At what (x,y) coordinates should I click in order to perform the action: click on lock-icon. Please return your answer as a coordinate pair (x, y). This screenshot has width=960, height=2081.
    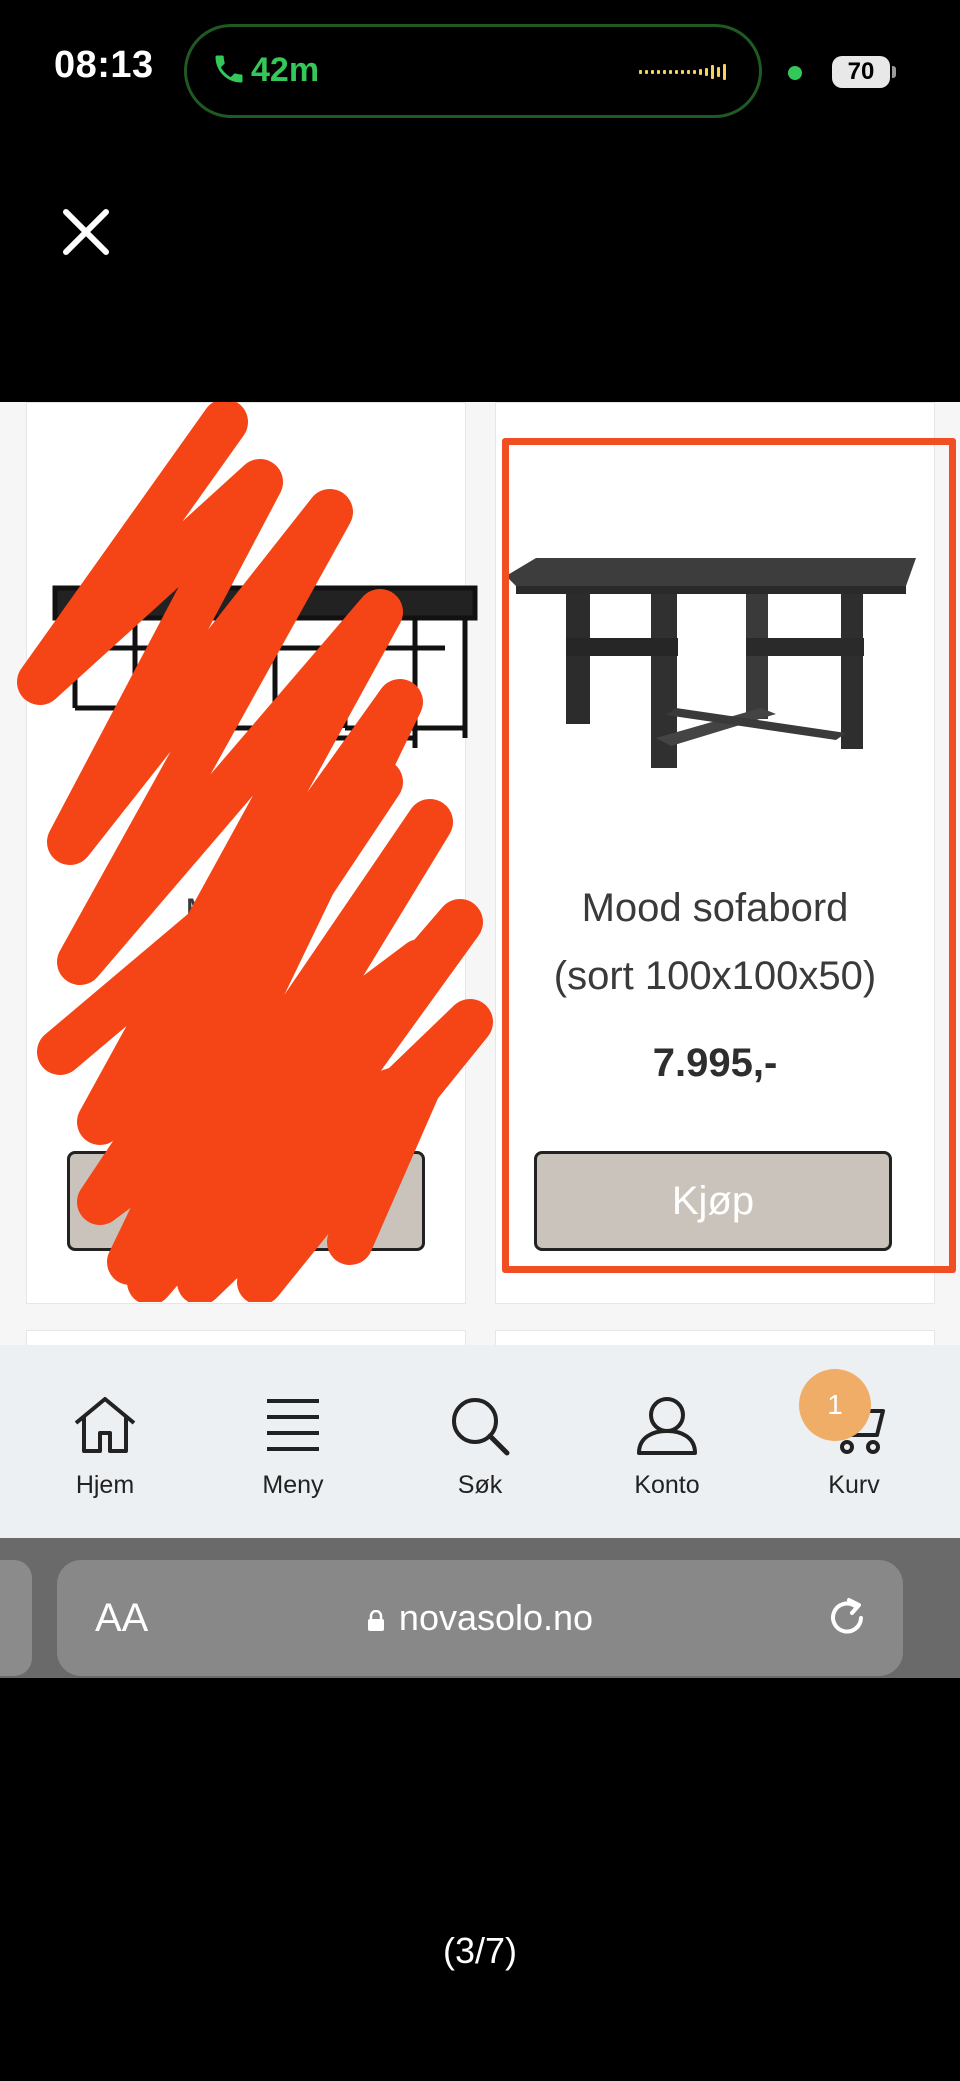
    Looking at the image, I should click on (375, 1620).